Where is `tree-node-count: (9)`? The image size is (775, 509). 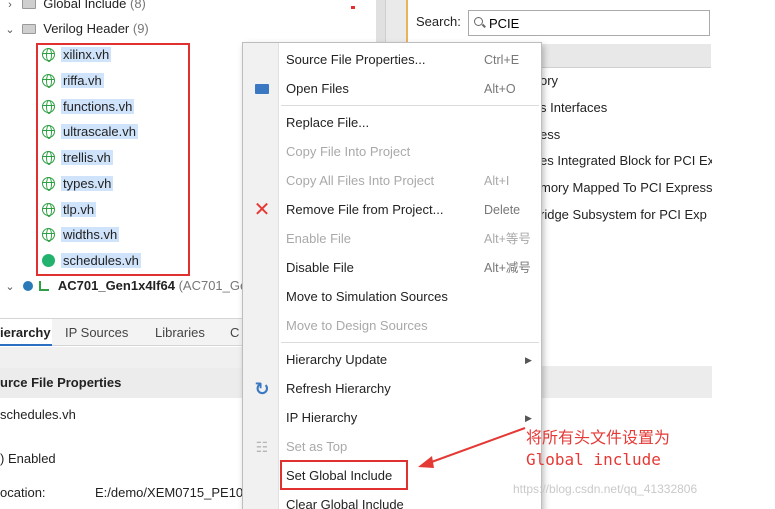 tree-node-count: (9) is located at coordinates (140, 28).